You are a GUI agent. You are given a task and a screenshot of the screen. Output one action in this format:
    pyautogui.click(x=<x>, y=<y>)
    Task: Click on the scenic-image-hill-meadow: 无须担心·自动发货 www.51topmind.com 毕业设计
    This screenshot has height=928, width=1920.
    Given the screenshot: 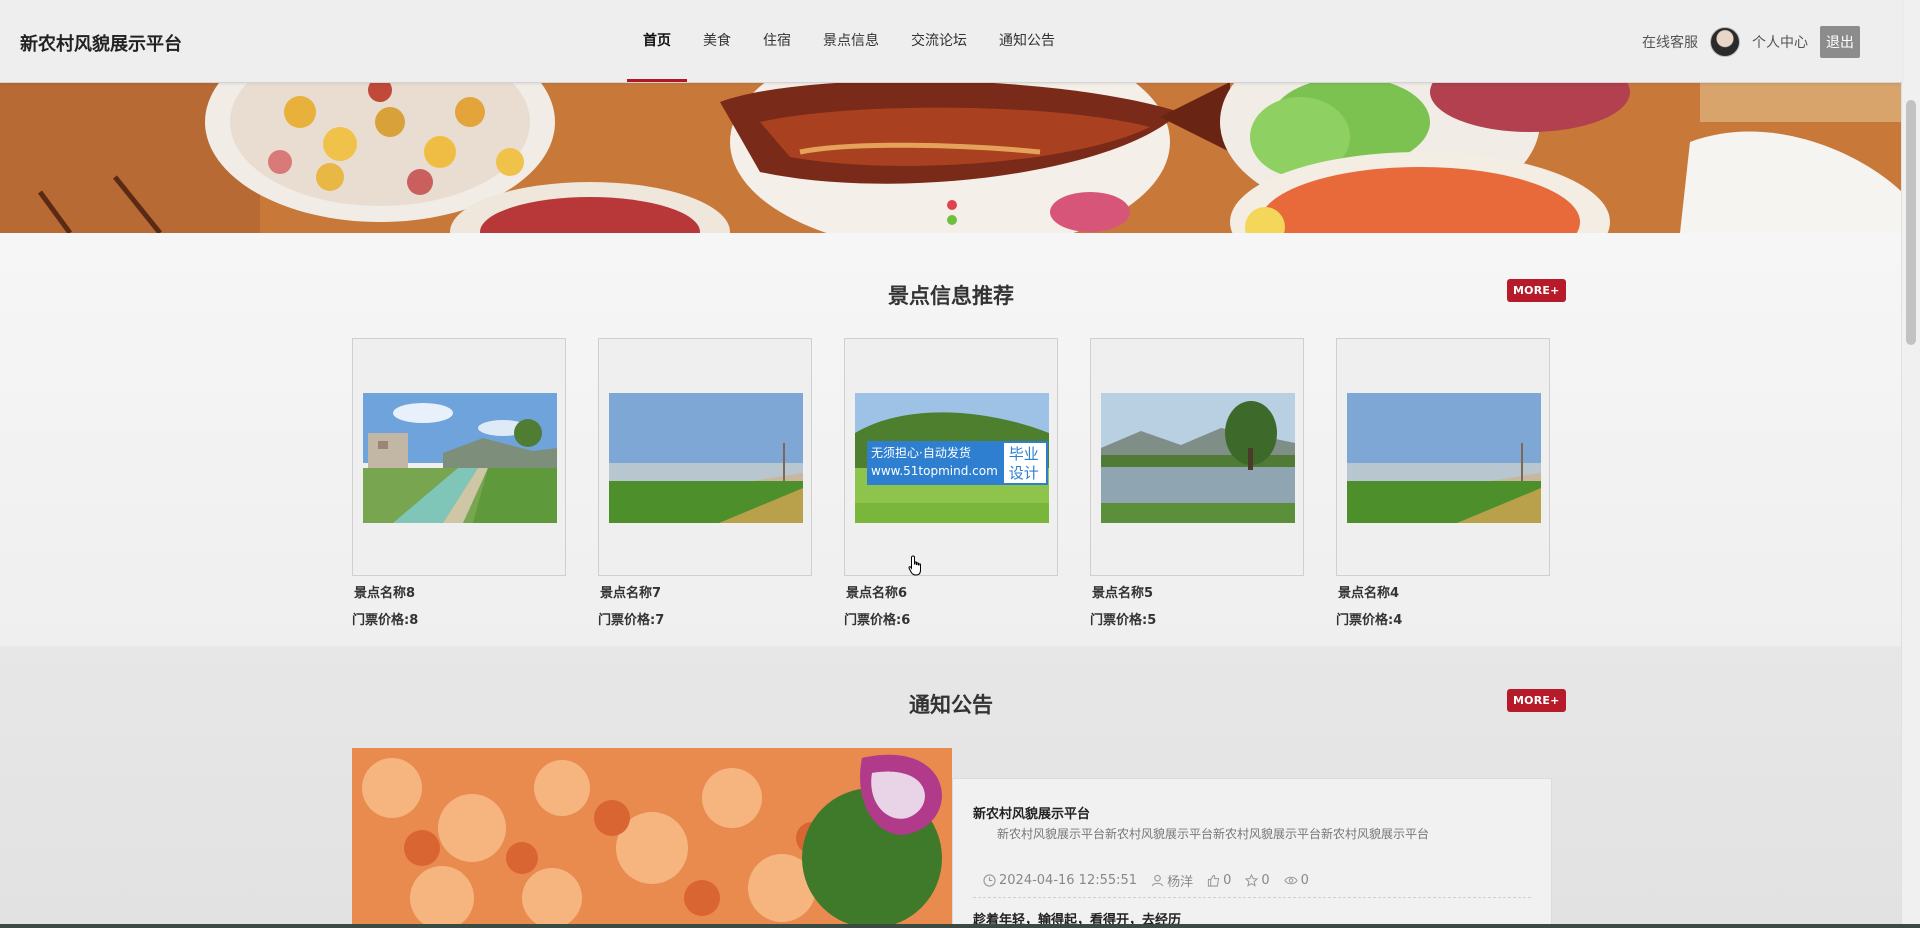 What is the action you would take?
    pyautogui.click(x=952, y=458)
    